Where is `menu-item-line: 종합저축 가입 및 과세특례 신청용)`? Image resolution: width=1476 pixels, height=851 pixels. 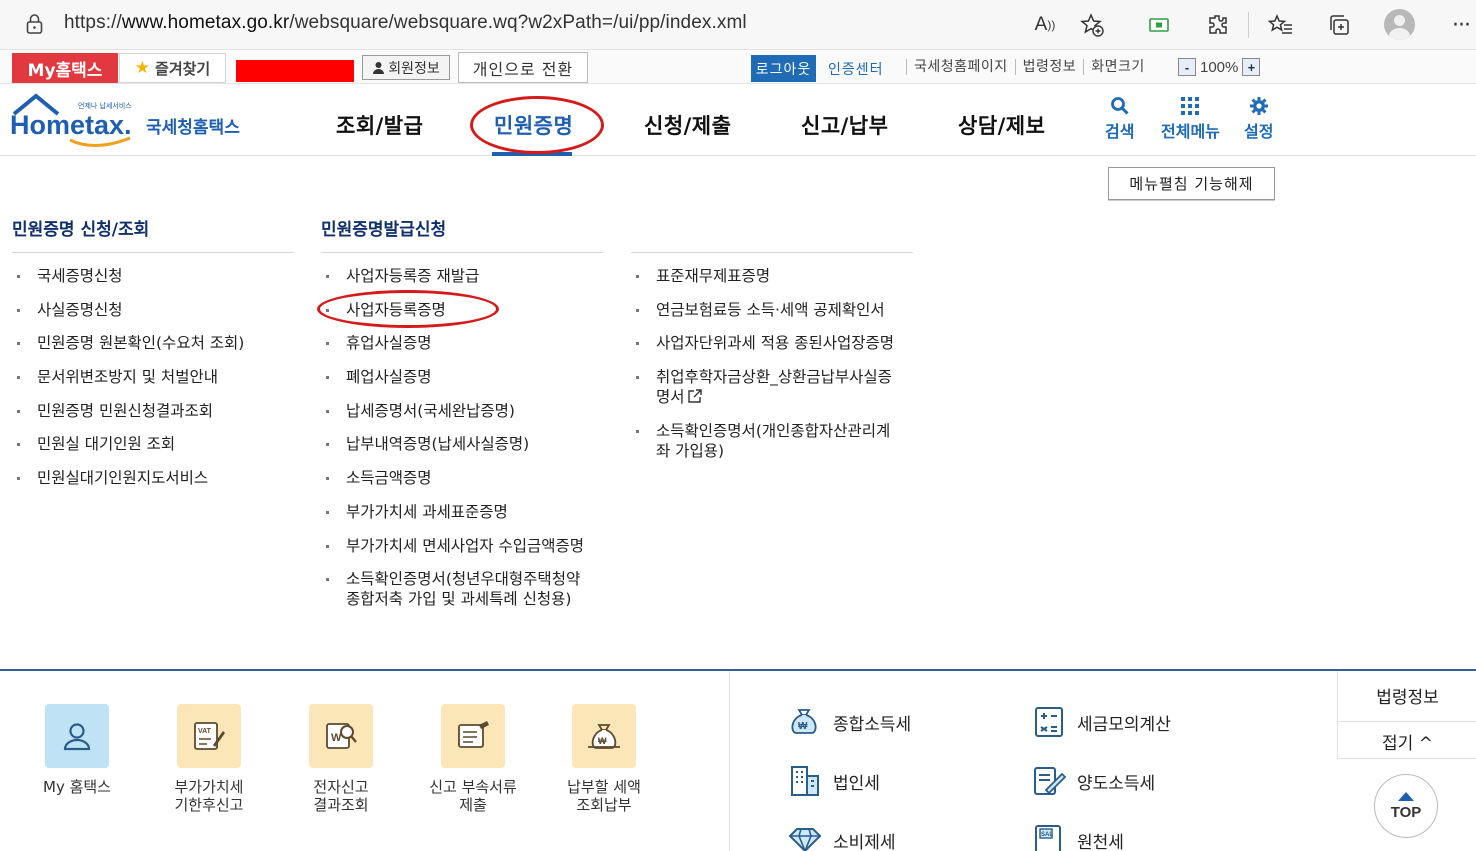
menu-item-line: 종합저축 가입 및 과세특례 신청용) is located at coordinates (459, 599).